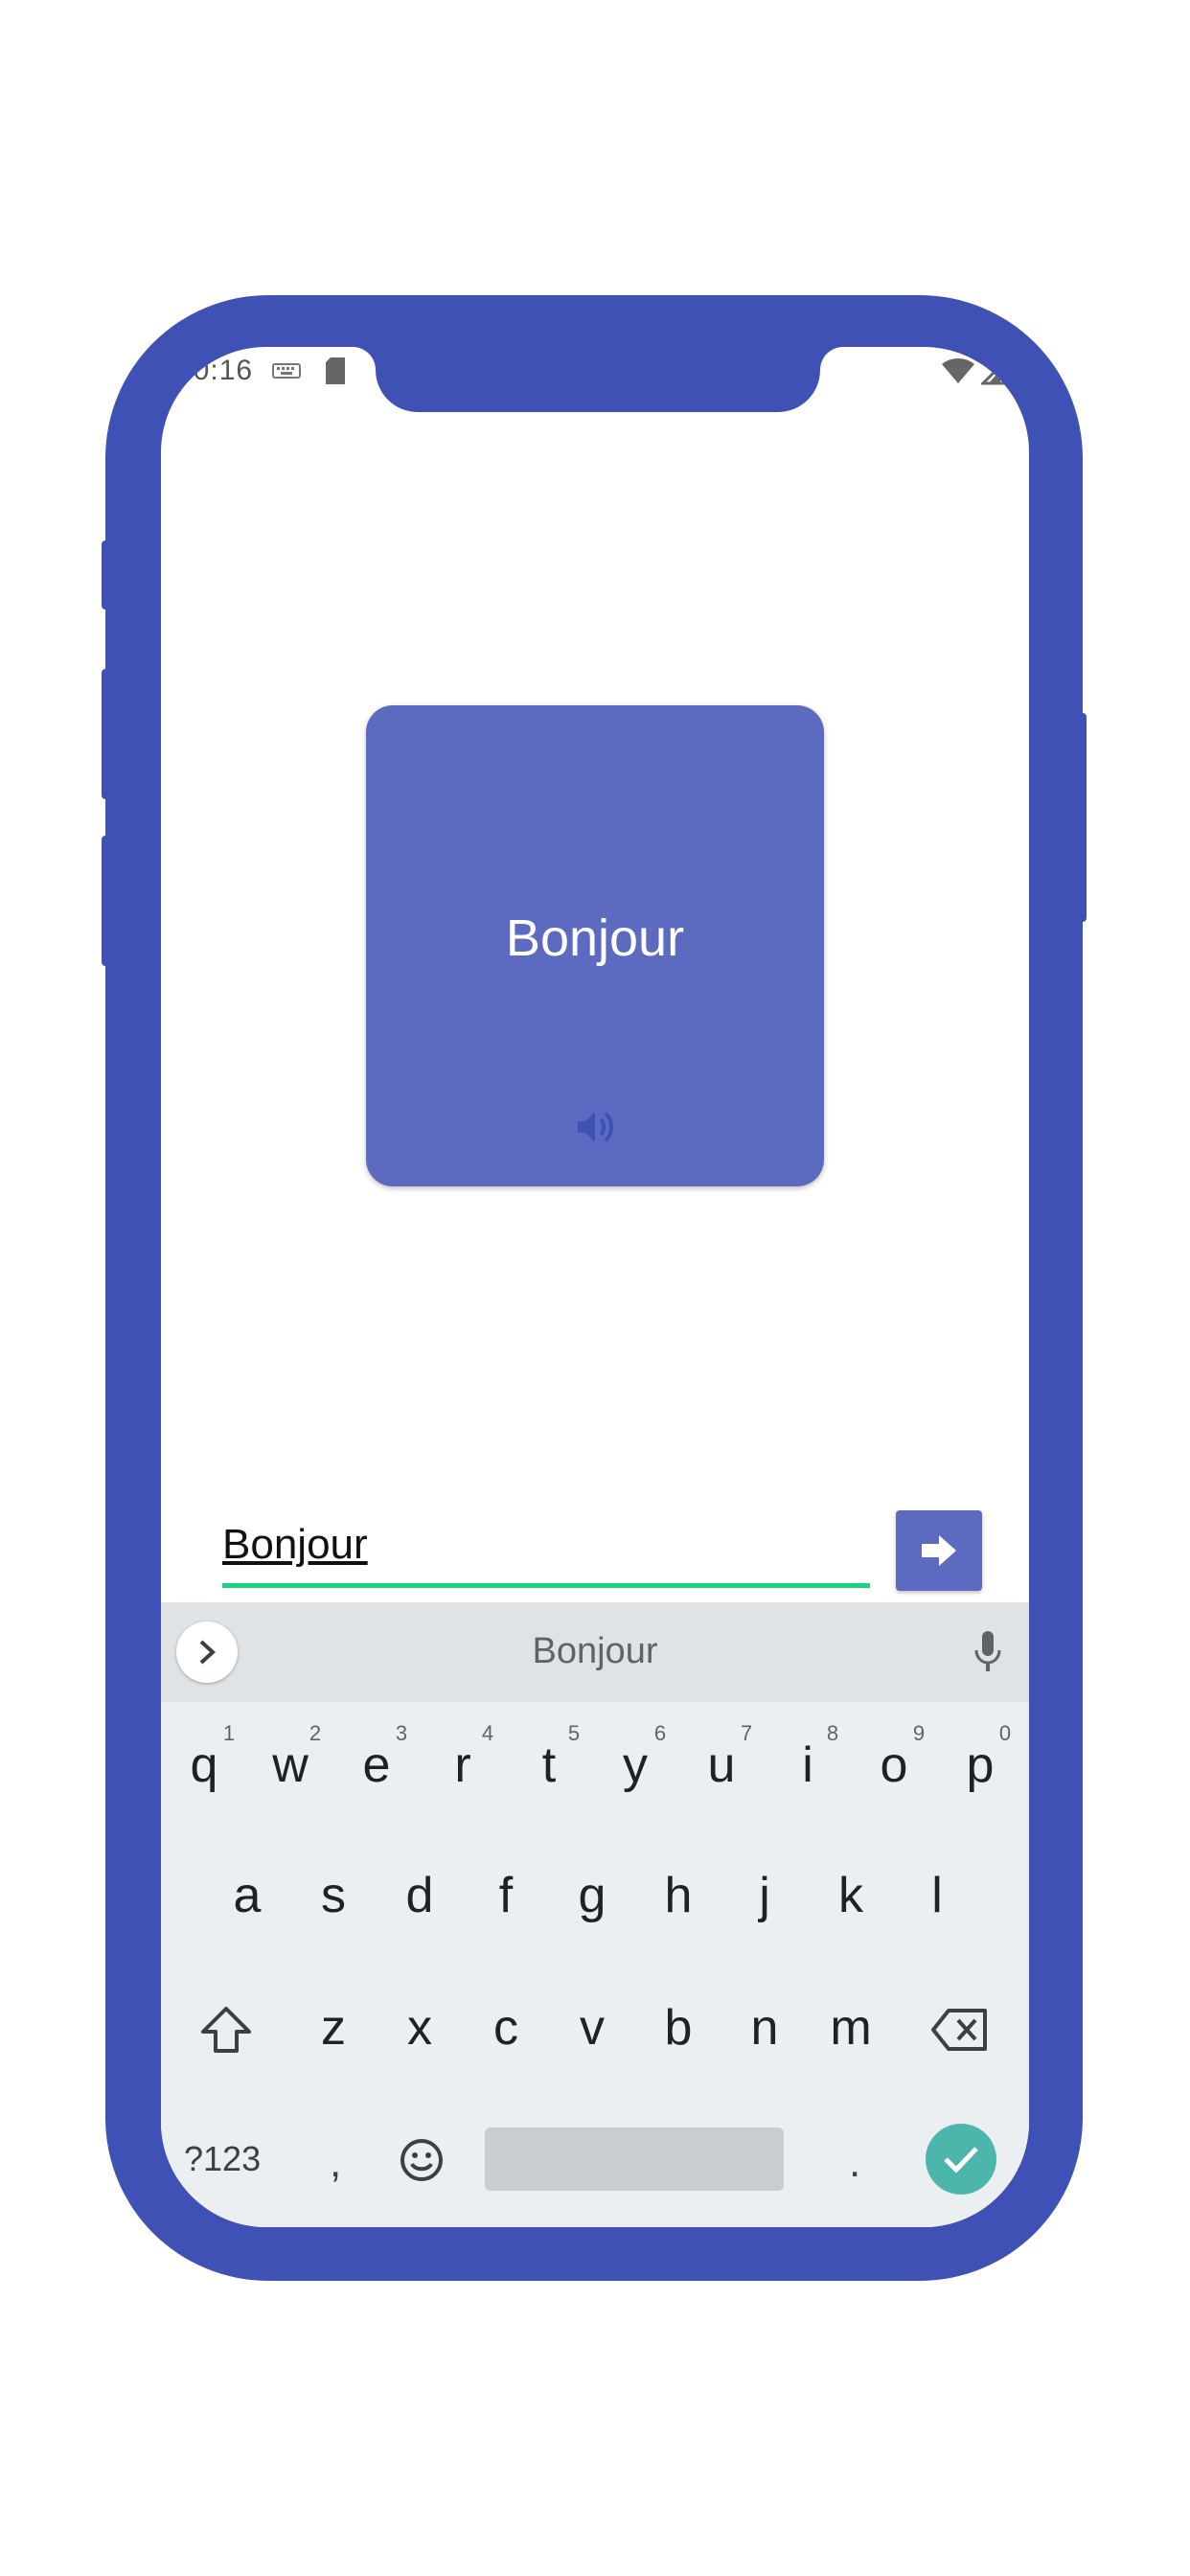 This screenshot has height=2576, width=1190. I want to click on side-button-volume-up, so click(105, 734).